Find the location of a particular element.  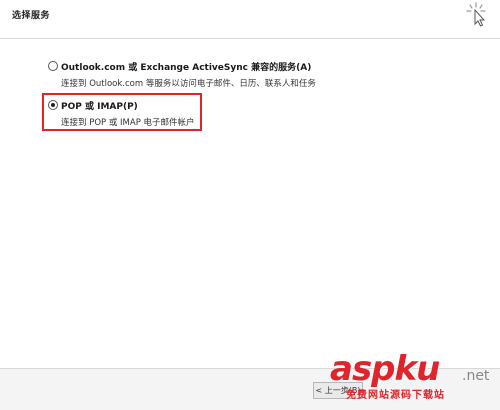

watermark-main-text: aspku is located at coordinates (385, 369).